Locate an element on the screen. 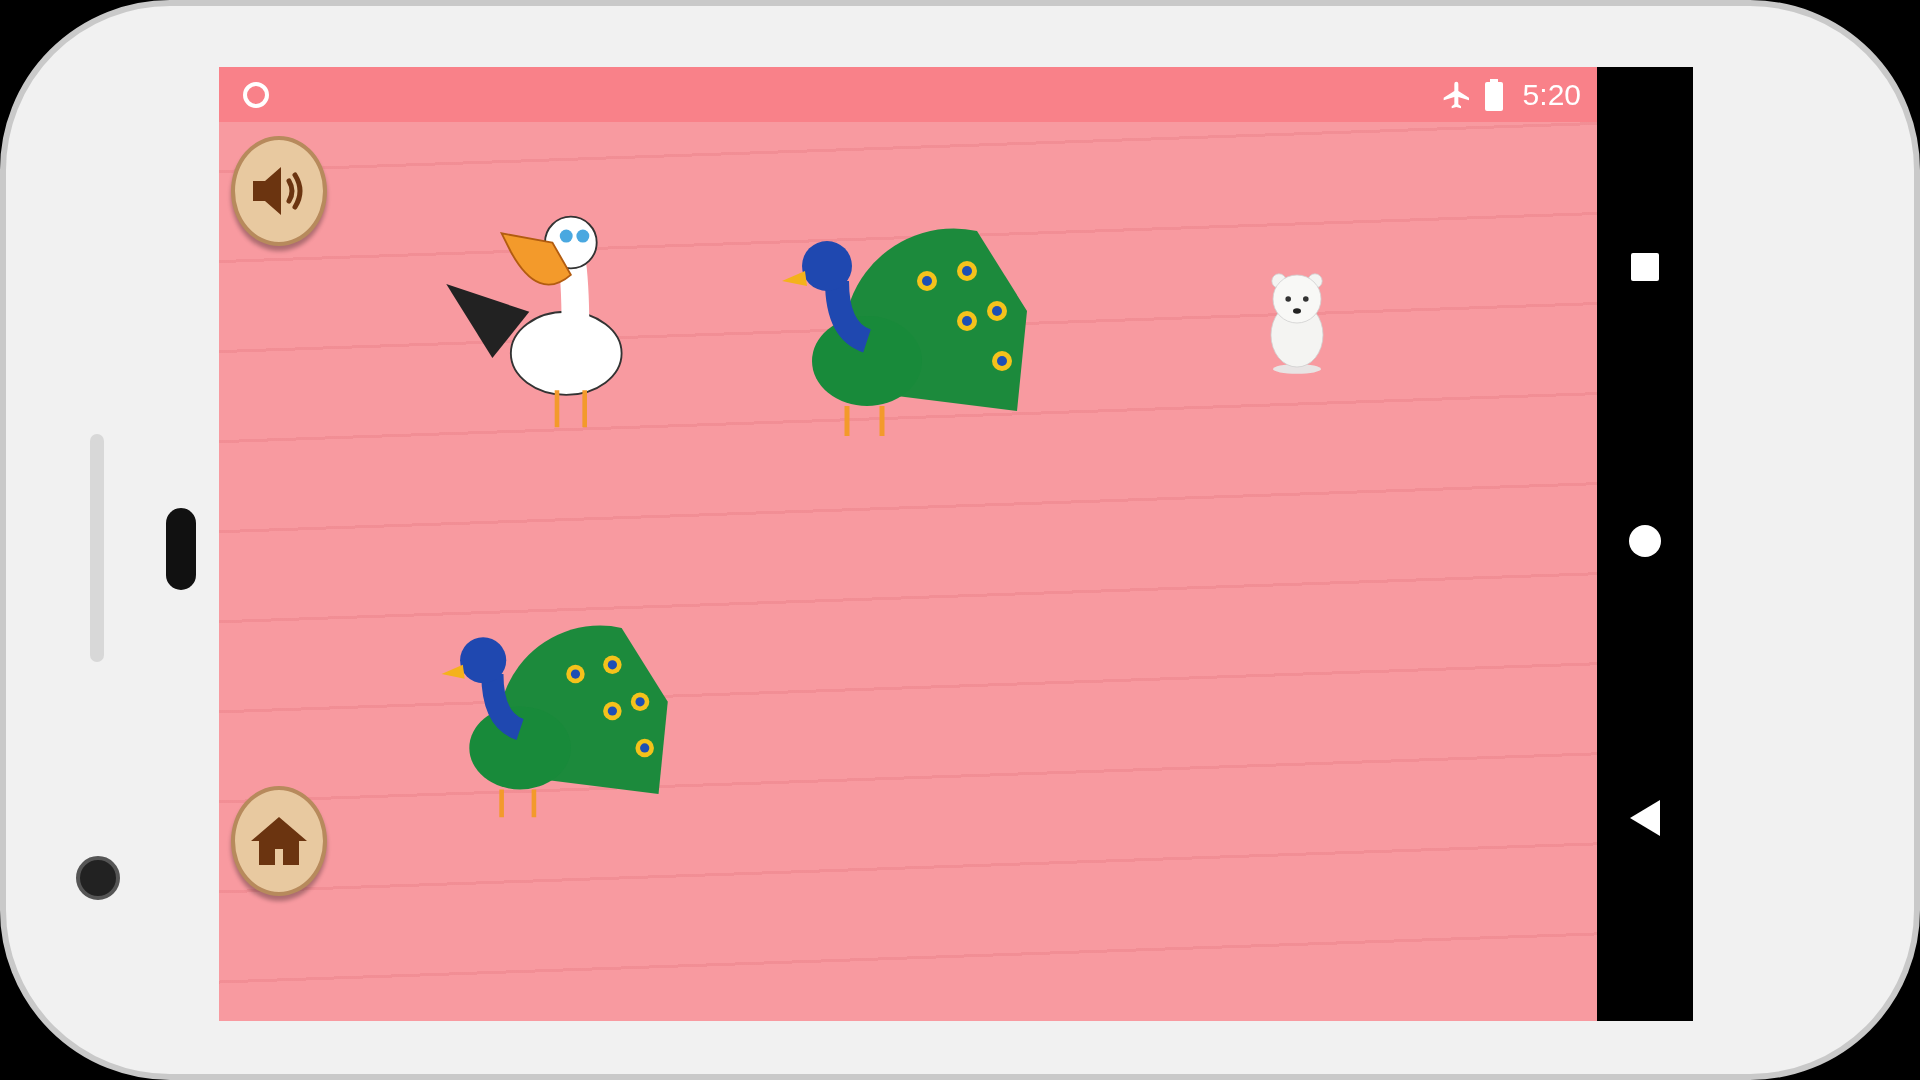 This screenshot has height=1080, width=1920. clock-time: 5:20 is located at coordinates (1551, 94).